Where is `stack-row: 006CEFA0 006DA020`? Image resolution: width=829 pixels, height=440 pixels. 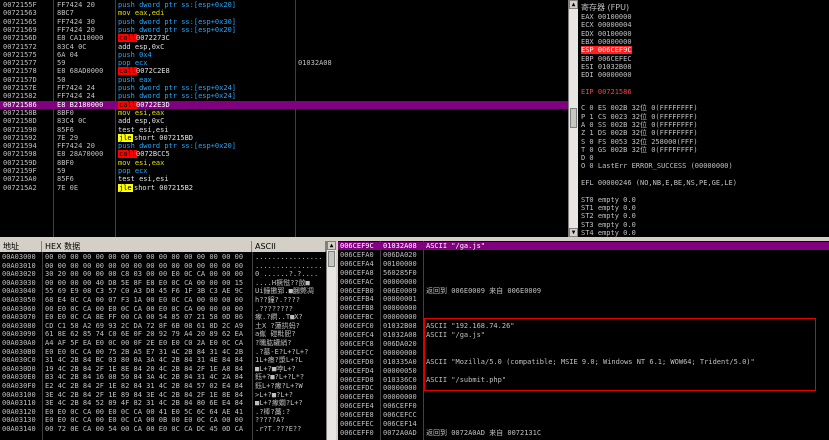 stack-row: 006CEFA0 006DA020 is located at coordinates (583, 255).